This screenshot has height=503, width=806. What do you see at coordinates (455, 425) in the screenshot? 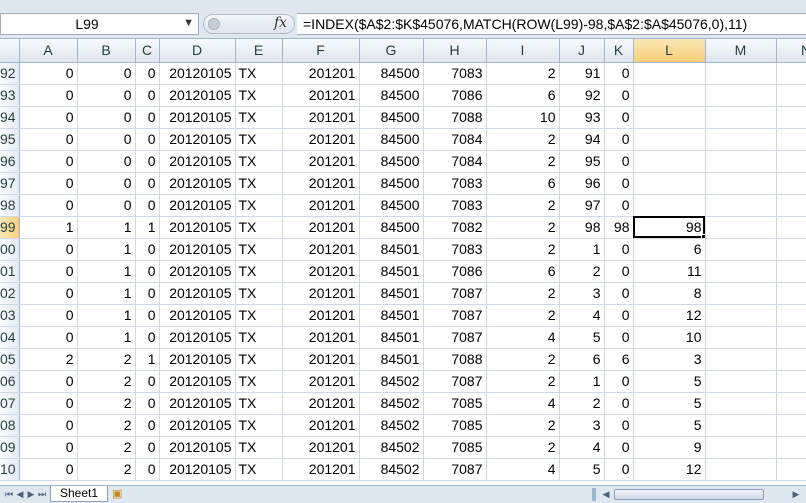
I see `grid-cell: 7085` at bounding box center [455, 425].